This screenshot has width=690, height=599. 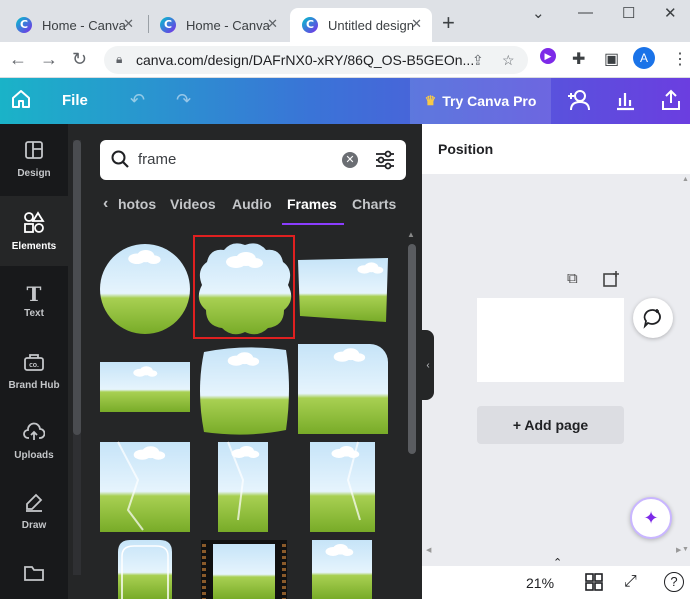 What do you see at coordinates (508, 60) in the screenshot?
I see `star-icon: ☆` at bounding box center [508, 60].